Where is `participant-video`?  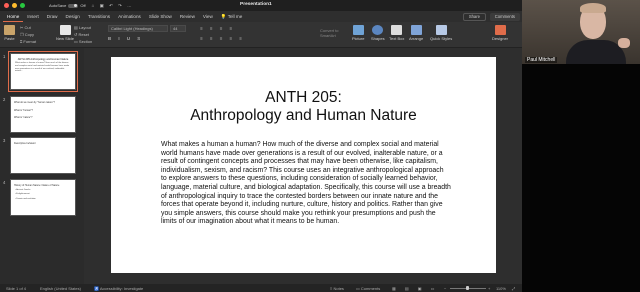
participant-video is located at coordinates (581, 32).